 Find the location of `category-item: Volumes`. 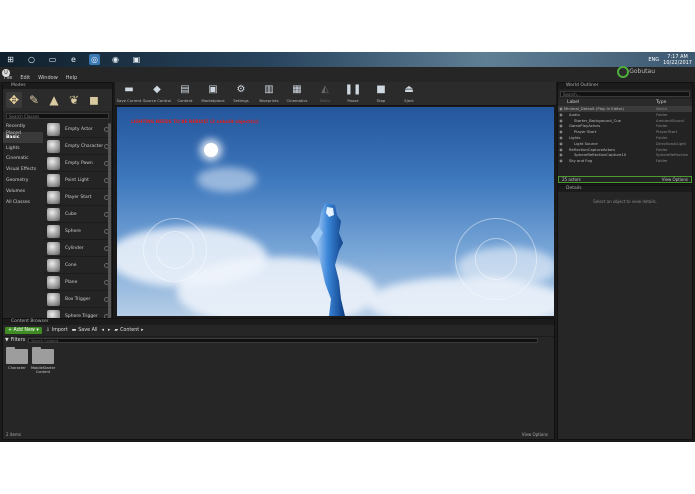

category-item: Volumes is located at coordinates (23, 191).